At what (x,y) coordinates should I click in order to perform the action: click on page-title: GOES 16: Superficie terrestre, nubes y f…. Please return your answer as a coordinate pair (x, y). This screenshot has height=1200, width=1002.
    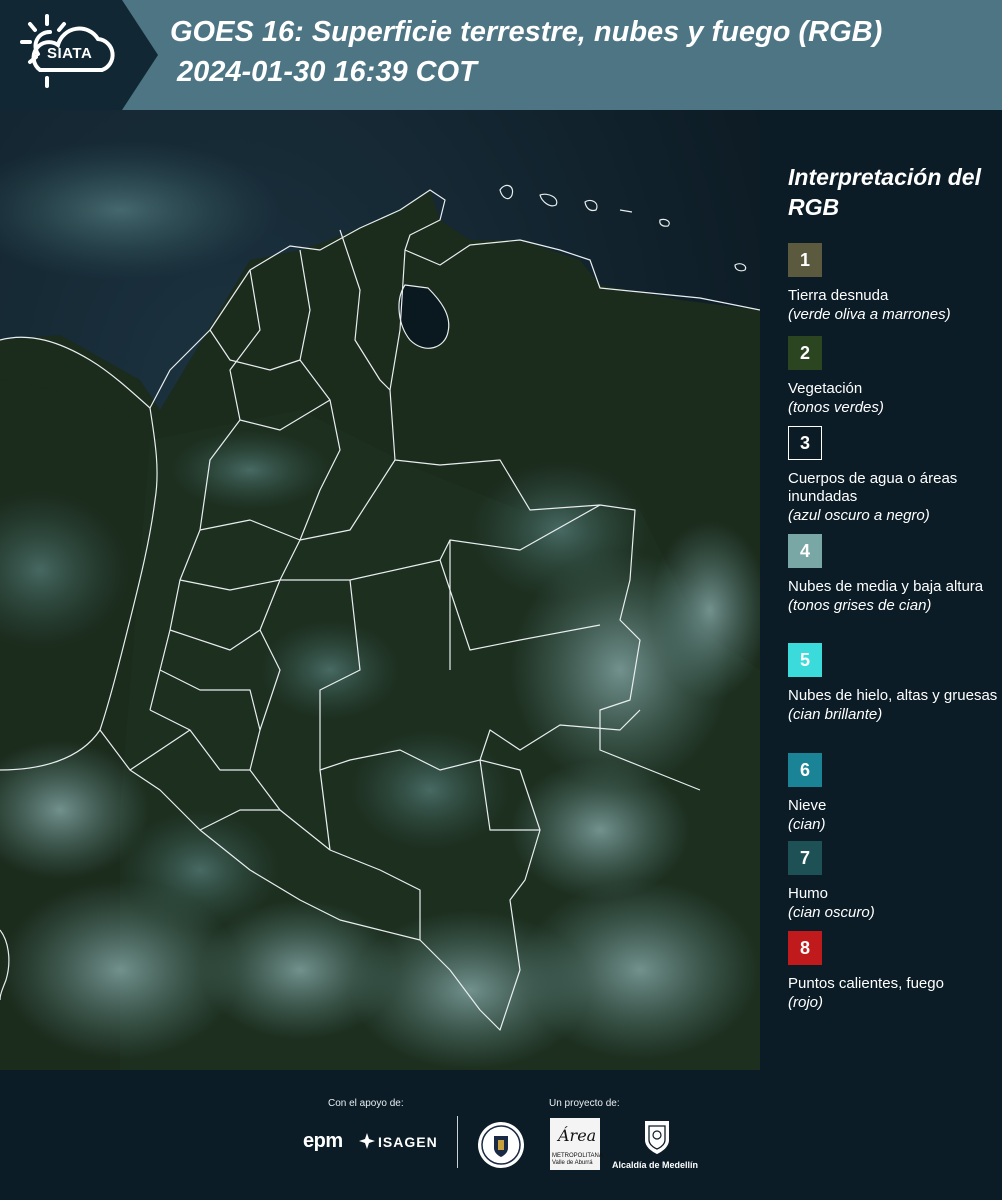
    Looking at the image, I should click on (526, 32).